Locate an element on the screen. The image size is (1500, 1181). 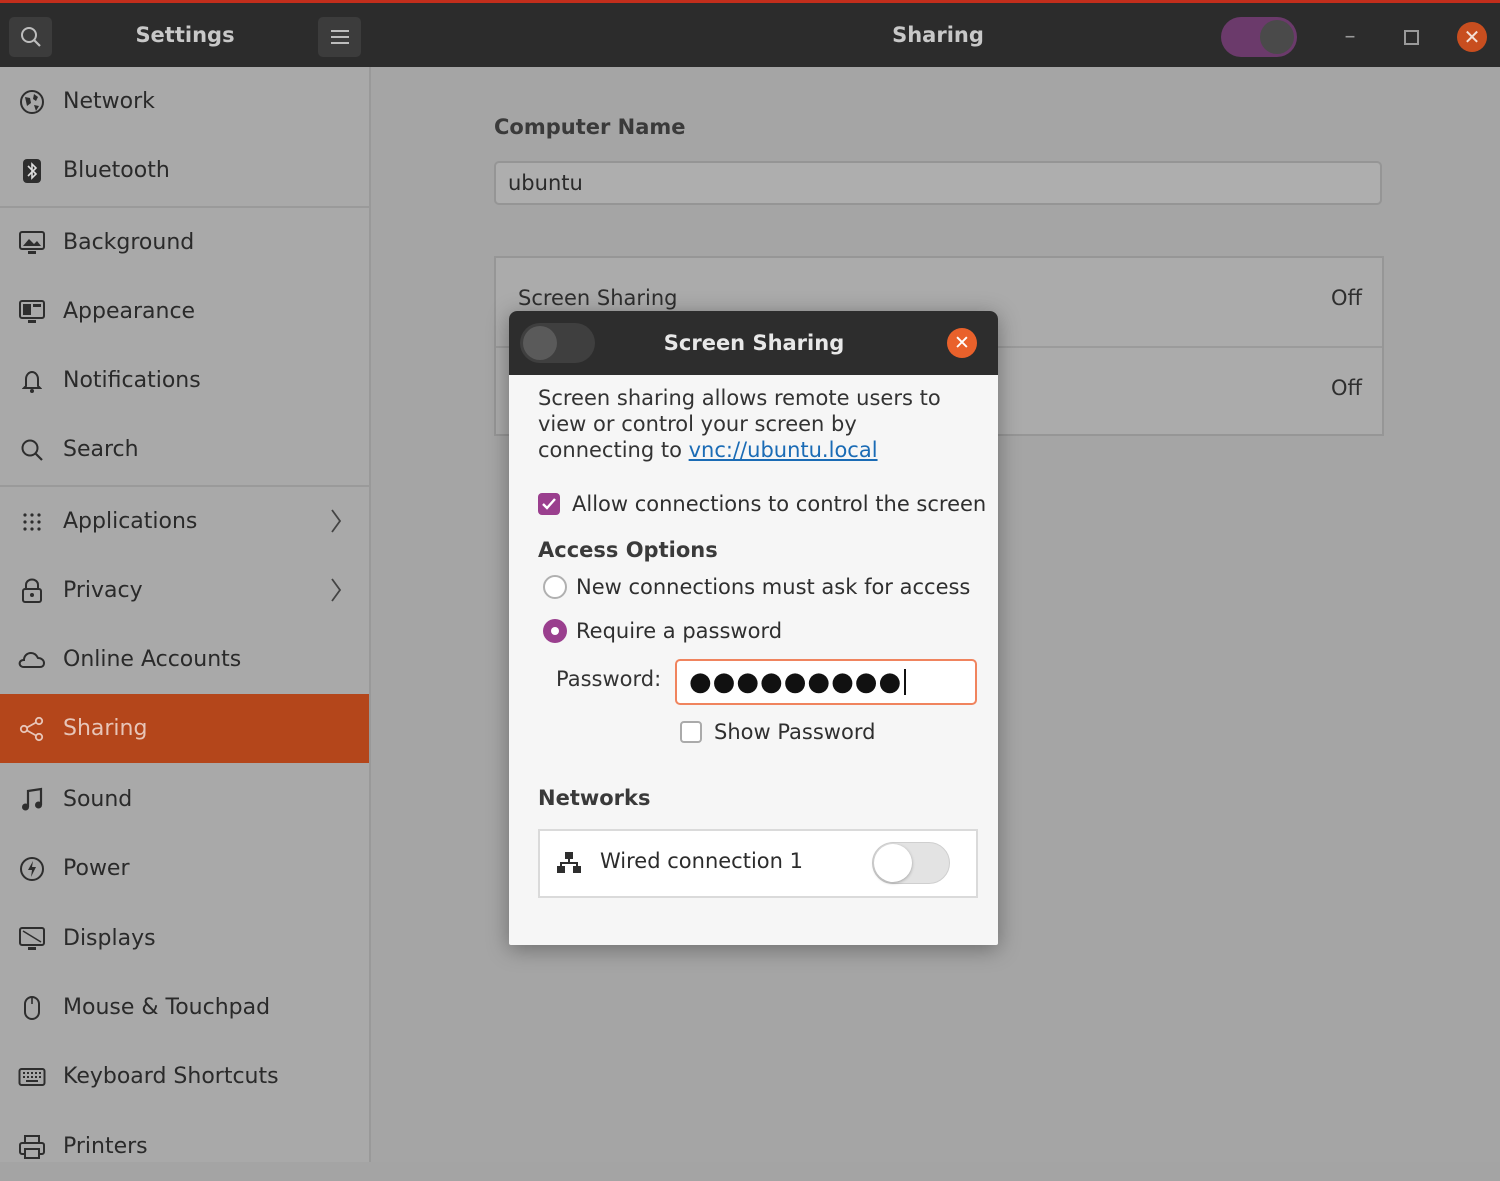
cloud-icon is located at coordinates (32, 660).